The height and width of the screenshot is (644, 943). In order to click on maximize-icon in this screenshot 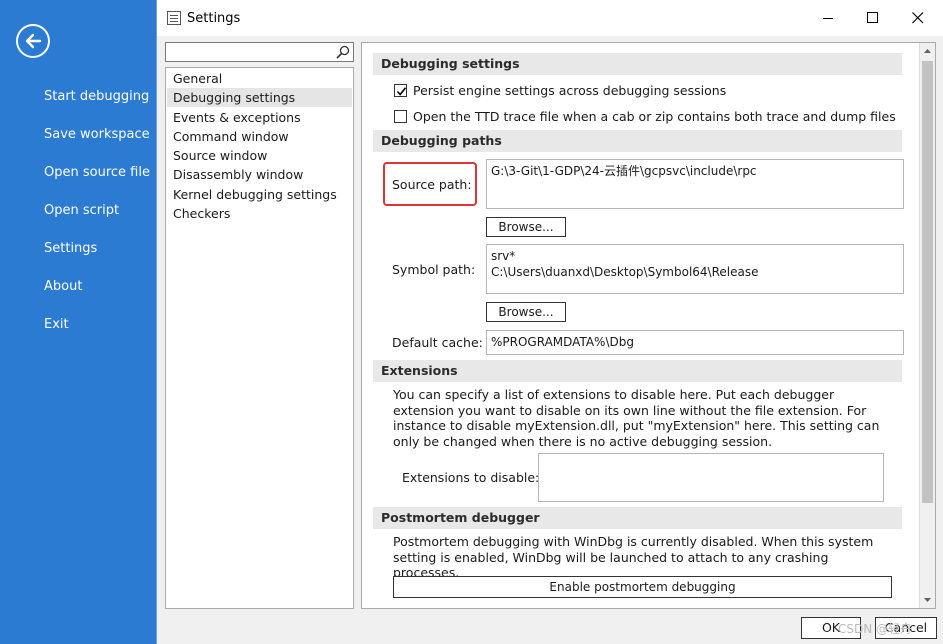, I will do `click(873, 18)`.